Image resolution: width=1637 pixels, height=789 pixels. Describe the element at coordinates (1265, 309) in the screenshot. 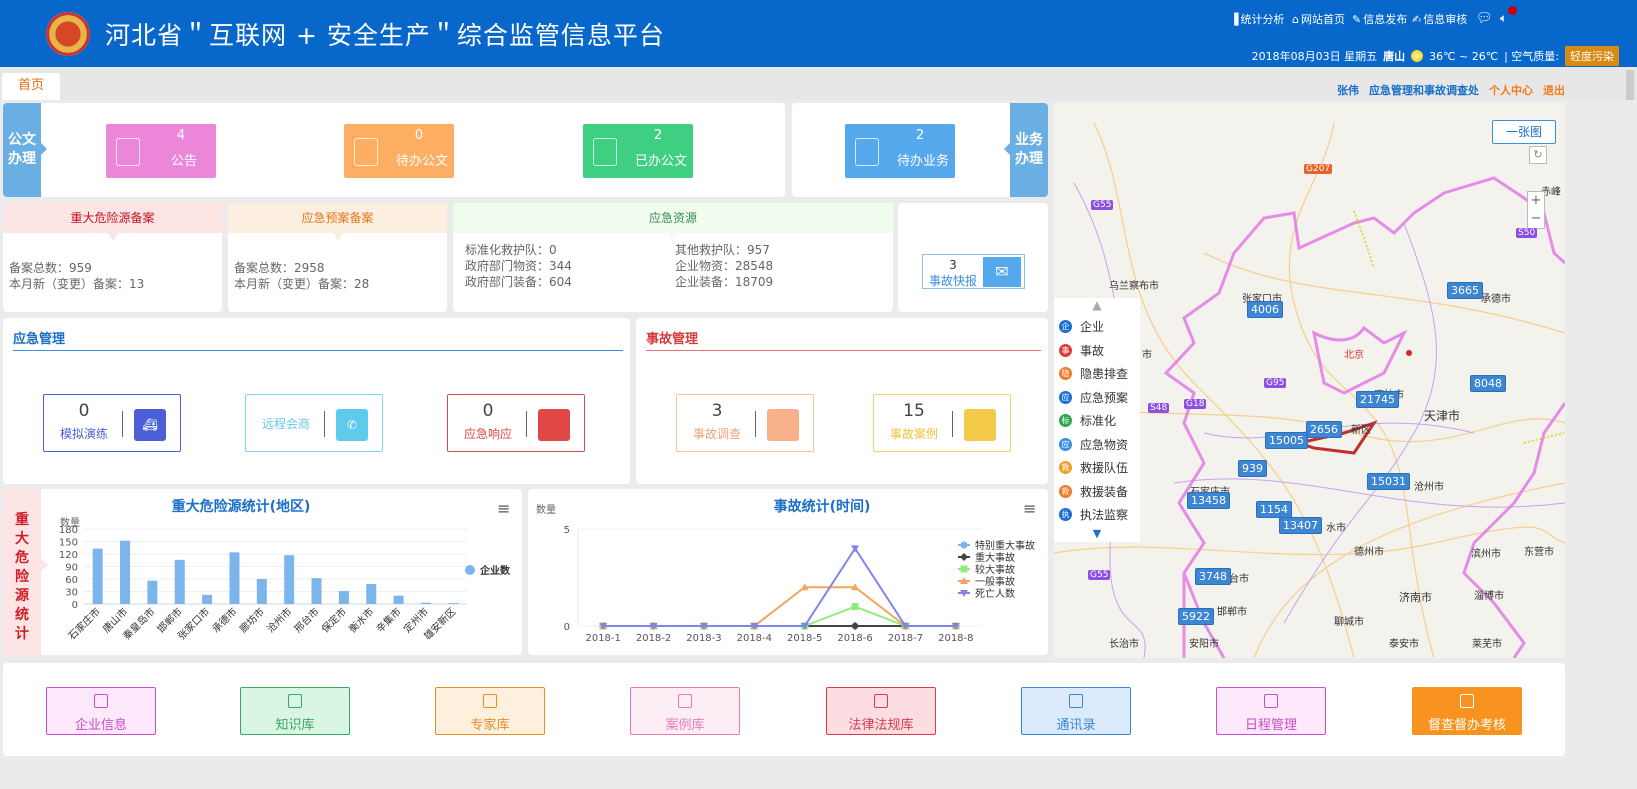

I see `map-marker: 4006` at that location.